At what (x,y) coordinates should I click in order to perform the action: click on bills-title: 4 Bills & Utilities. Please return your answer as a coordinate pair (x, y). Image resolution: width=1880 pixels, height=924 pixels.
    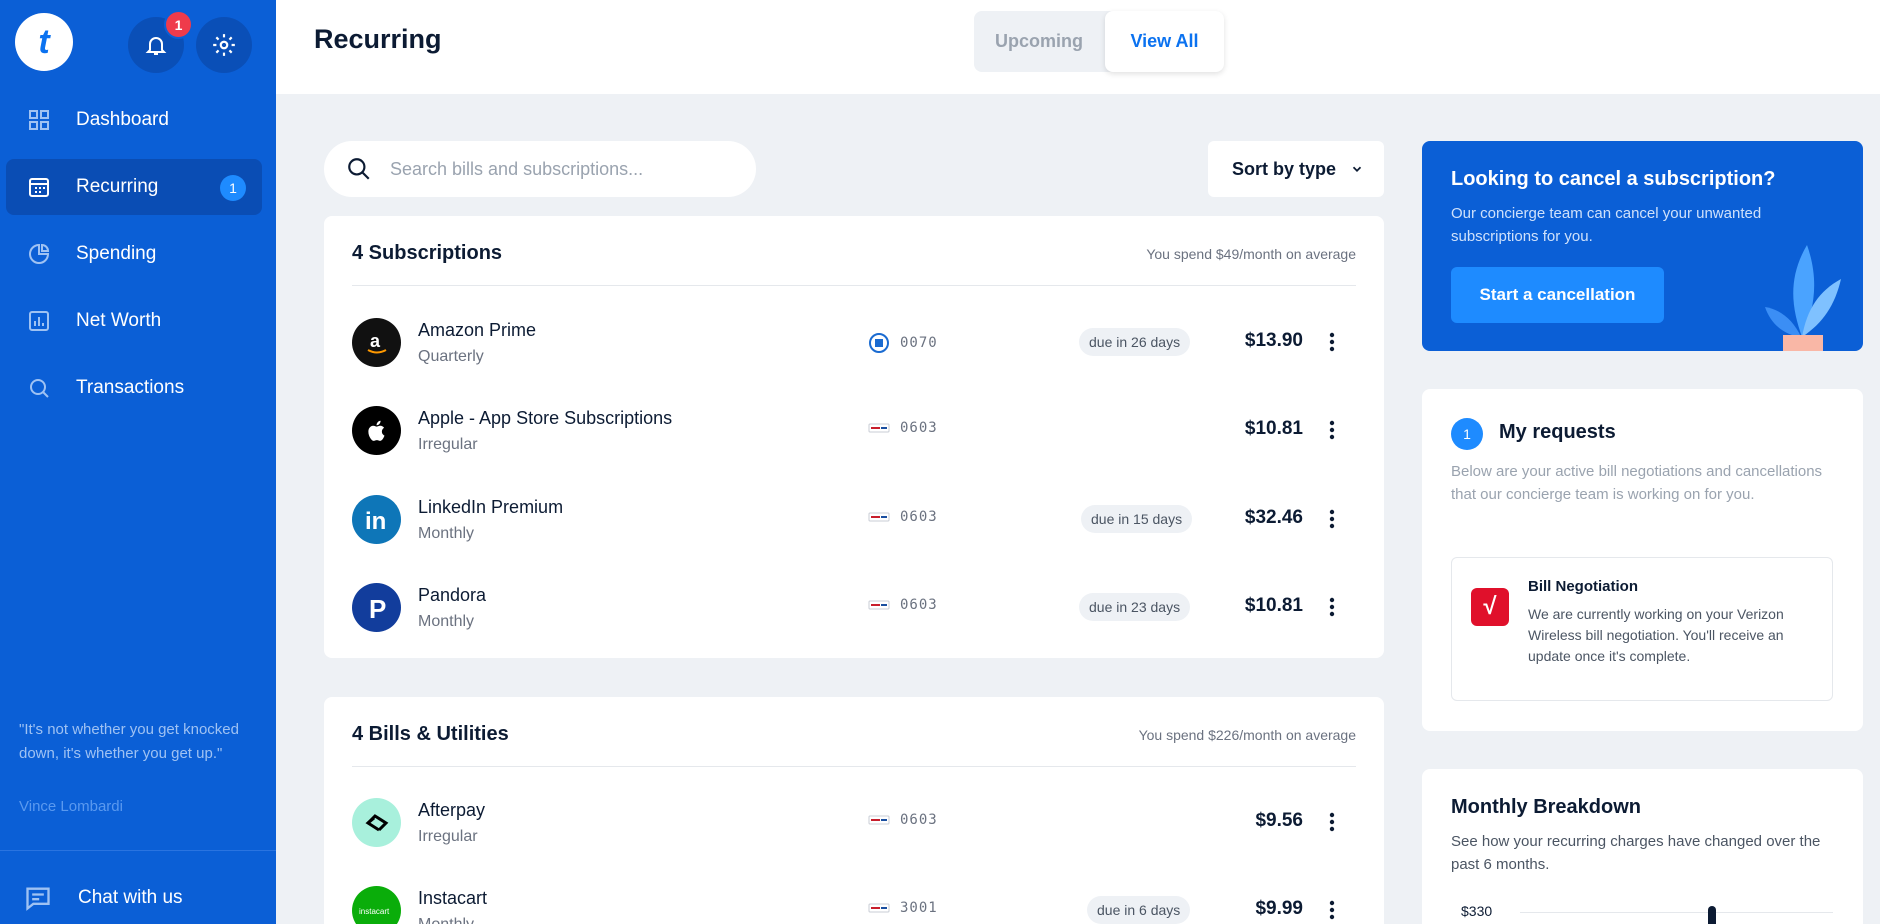
    Looking at the image, I should click on (430, 734).